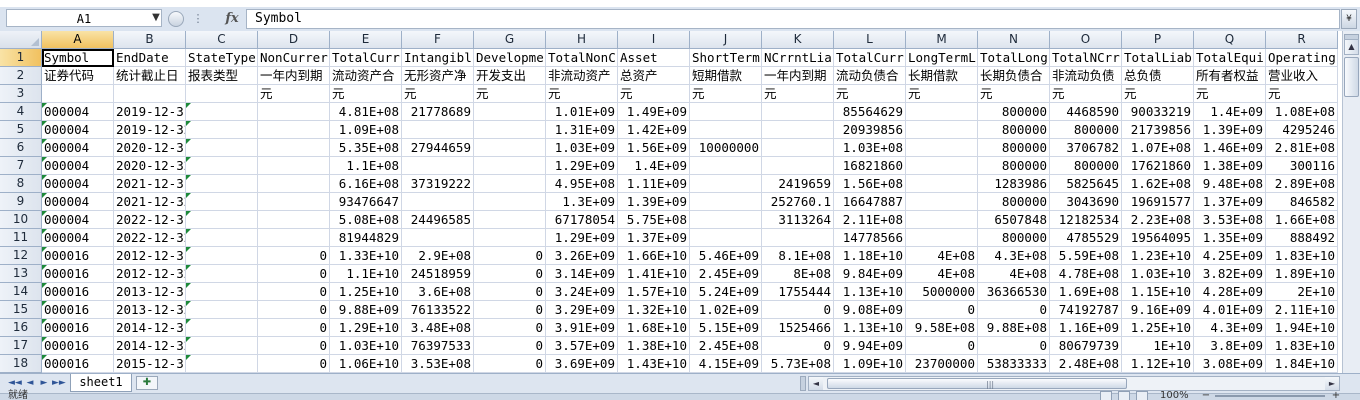  I want to click on cell-o8: 5825645, so click(1086, 184).